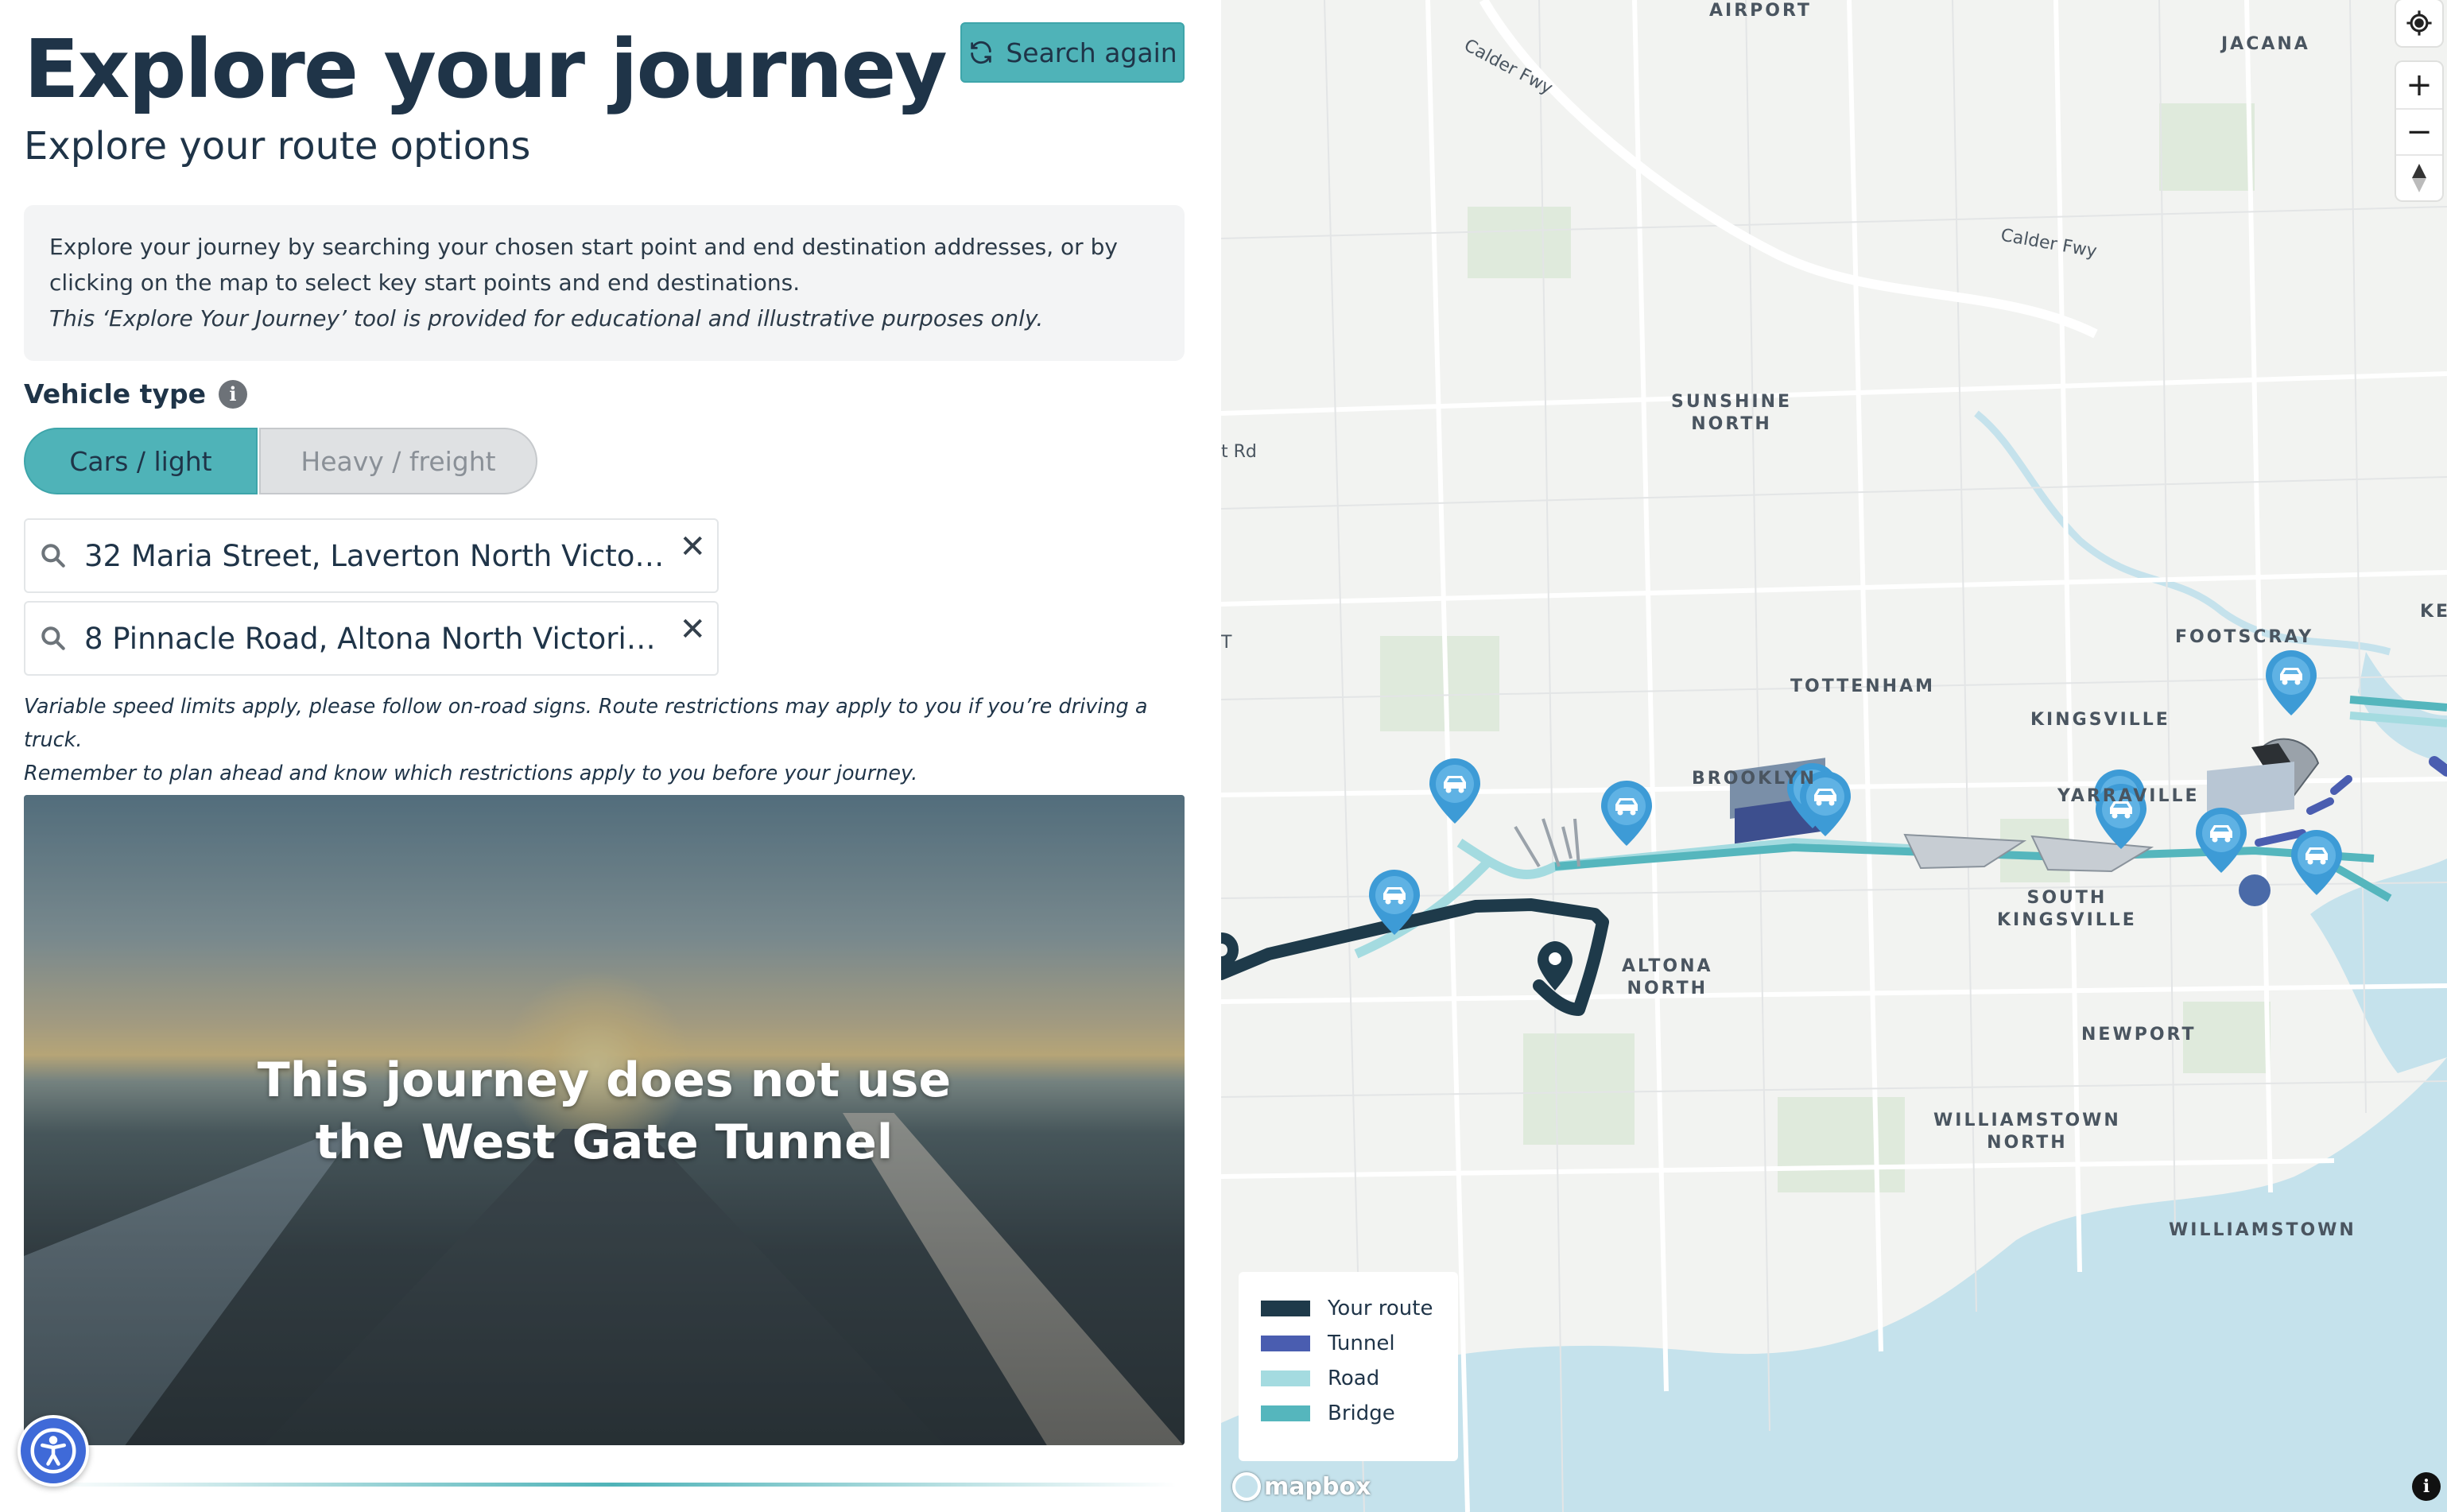  Describe the element at coordinates (692, 630) in the screenshot. I see `clear-end-button: ✕` at that location.